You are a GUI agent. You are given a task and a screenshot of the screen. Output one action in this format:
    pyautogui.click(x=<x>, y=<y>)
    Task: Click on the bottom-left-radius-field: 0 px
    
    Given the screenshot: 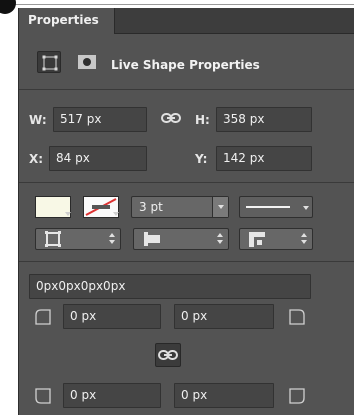 What is the action you would take?
    pyautogui.click(x=112, y=395)
    